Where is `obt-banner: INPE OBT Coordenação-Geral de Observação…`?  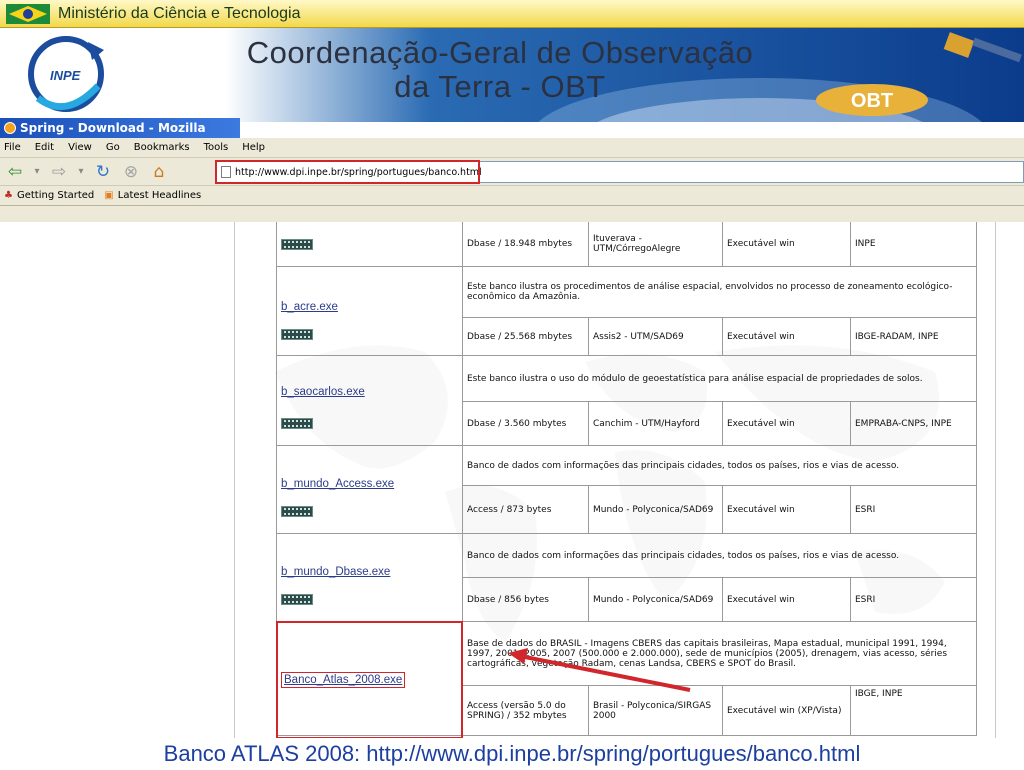 obt-banner: INPE OBT Coordenação-Geral de Observação… is located at coordinates (512, 75).